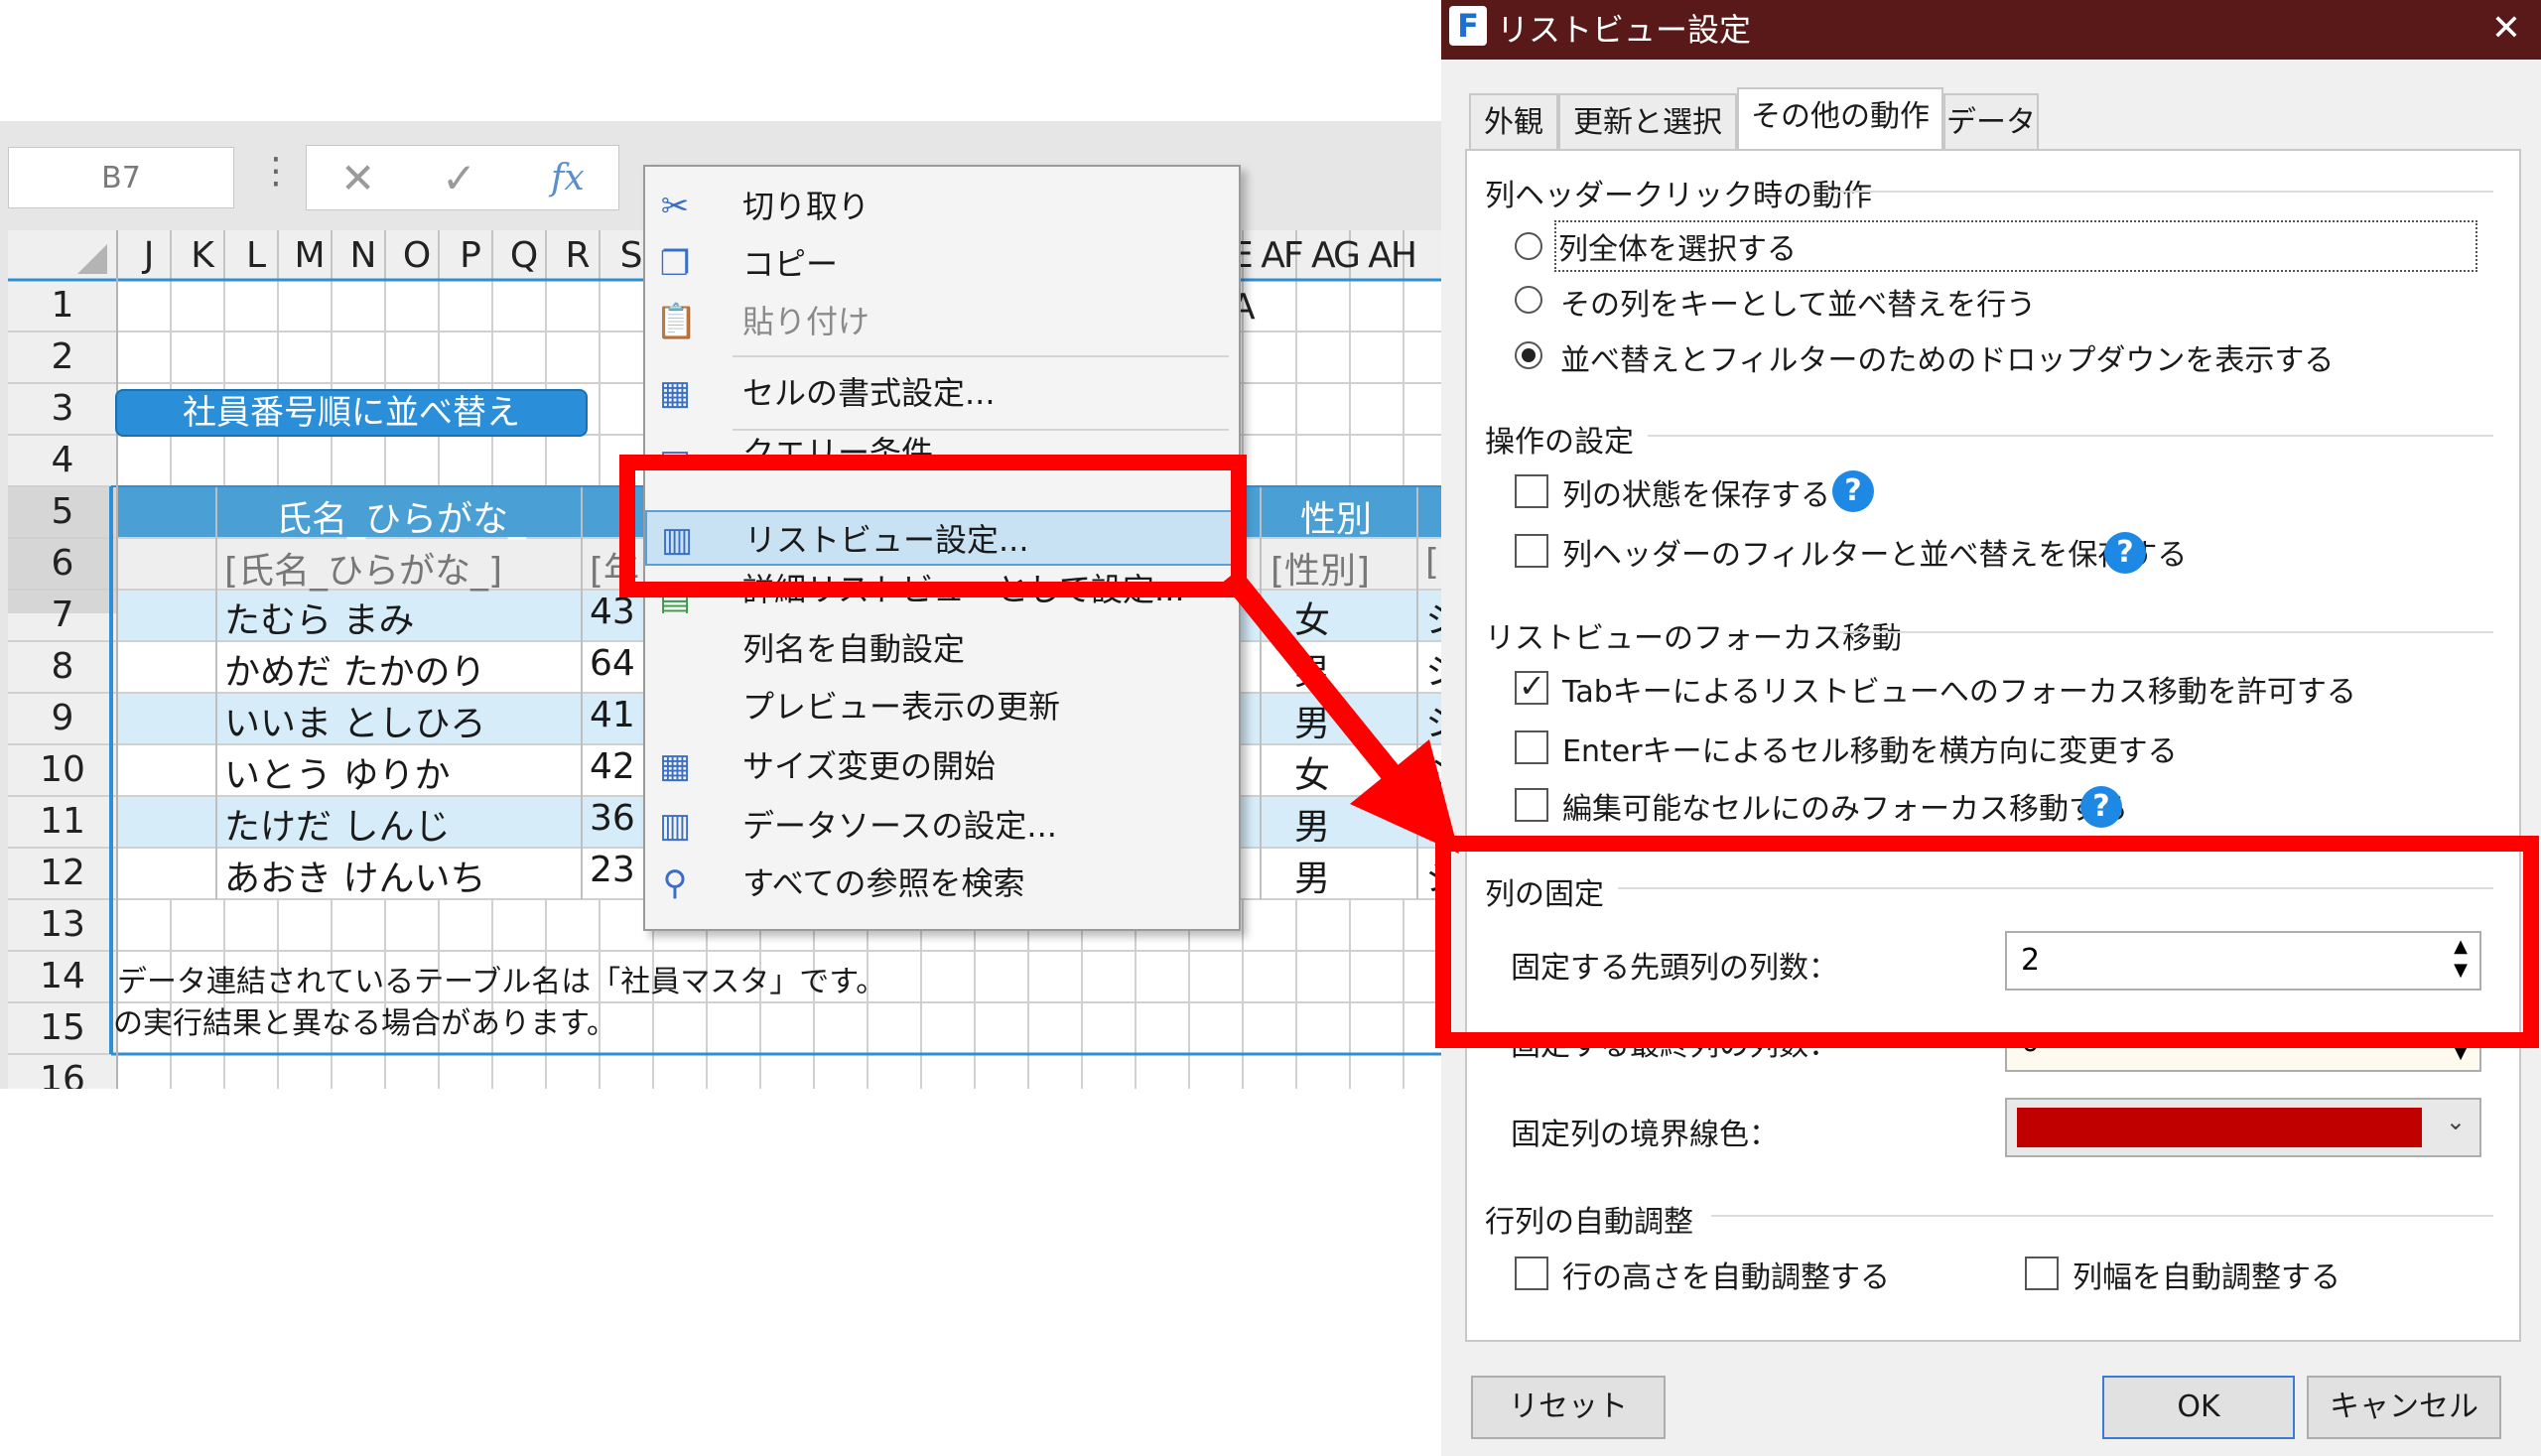 This screenshot has height=1456, width=2541. Describe the element at coordinates (568, 178) in the screenshot. I see `fx-icon: fx` at that location.